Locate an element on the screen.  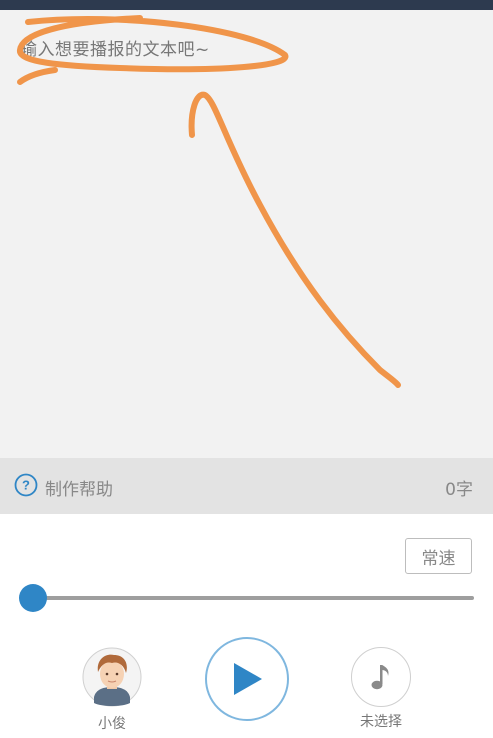
voice-label: 小俊 is located at coordinates (112, 724).